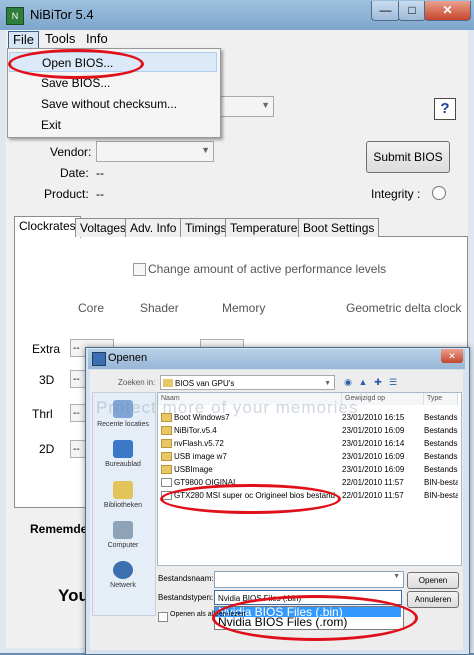 This screenshot has height=655, width=474. Describe the element at coordinates (47, 449) in the screenshot. I see `row-2d-label: 2D` at that location.